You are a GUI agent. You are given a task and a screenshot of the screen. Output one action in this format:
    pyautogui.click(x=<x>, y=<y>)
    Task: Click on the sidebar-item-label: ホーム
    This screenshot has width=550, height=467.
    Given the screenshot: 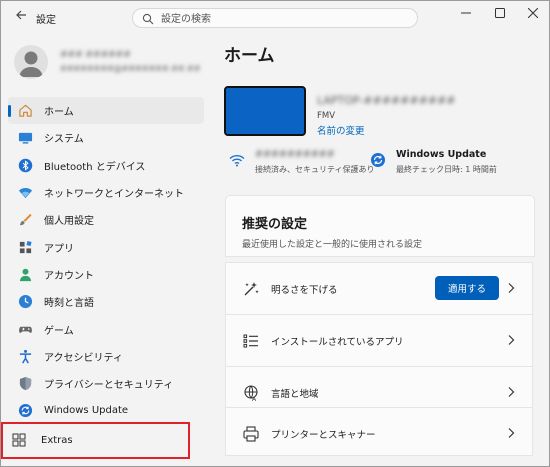 What is the action you would take?
    pyautogui.click(x=59, y=113)
    